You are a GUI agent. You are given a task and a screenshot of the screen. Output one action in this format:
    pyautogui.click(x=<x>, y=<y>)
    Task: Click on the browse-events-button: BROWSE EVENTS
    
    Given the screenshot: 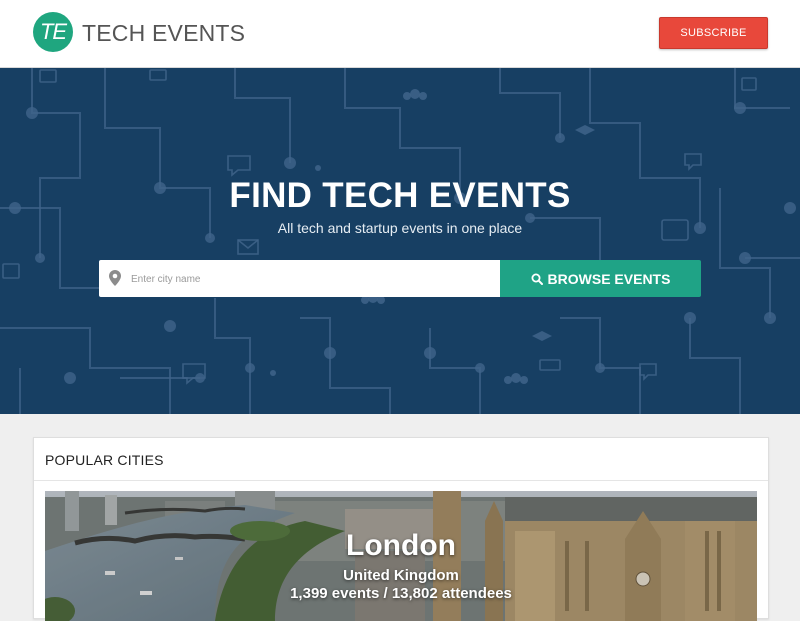 What is the action you would take?
    pyautogui.click(x=600, y=278)
    